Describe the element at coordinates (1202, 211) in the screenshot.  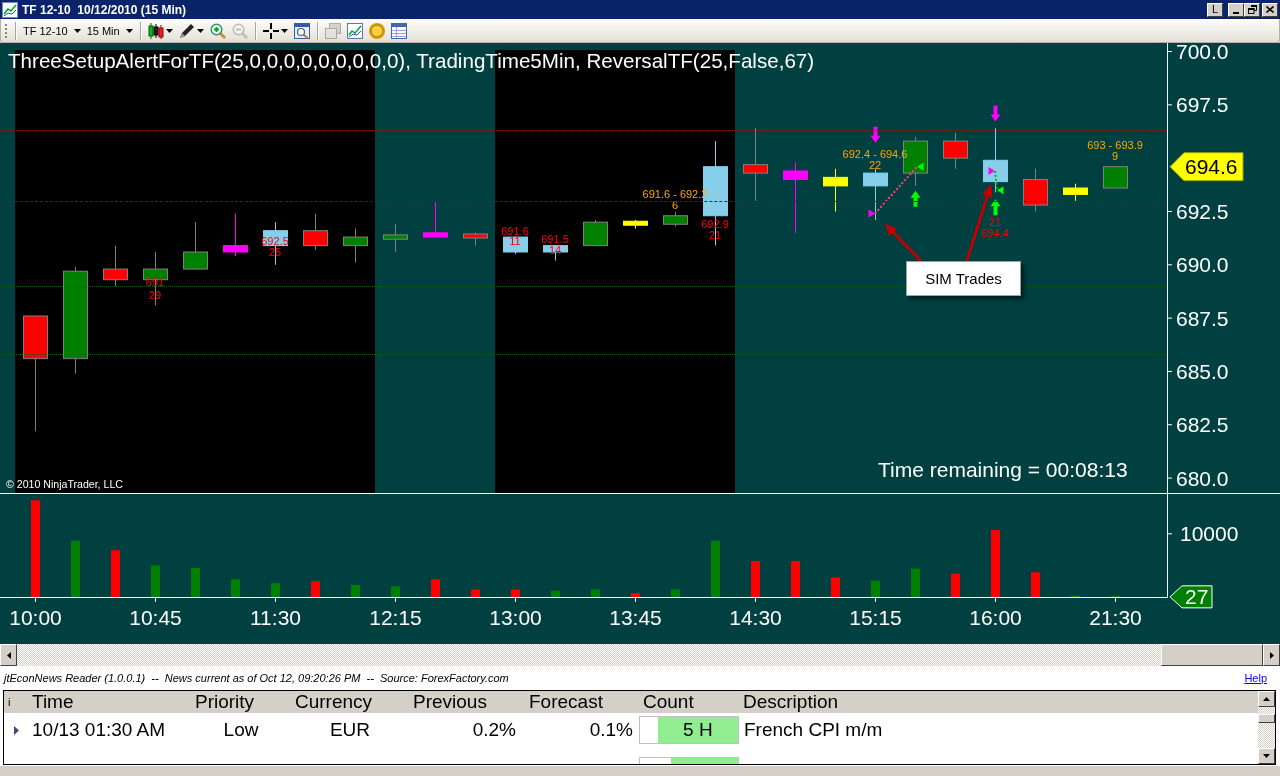
I see `price-axis-label: 692.5` at that location.